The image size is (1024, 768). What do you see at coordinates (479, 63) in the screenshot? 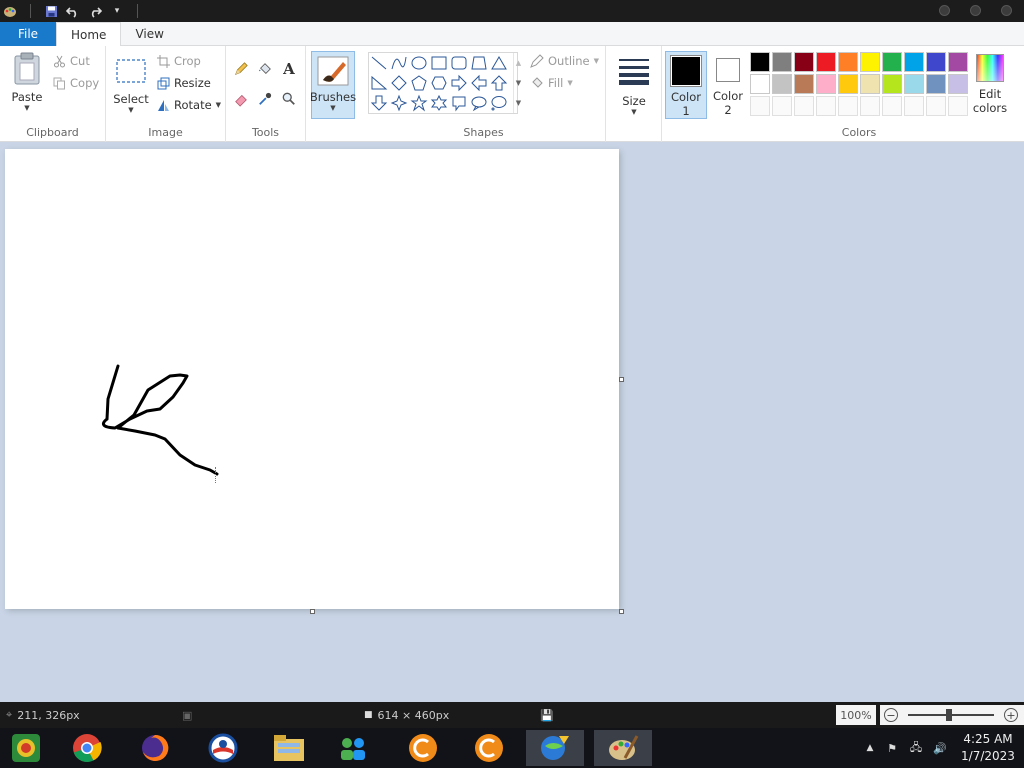
I see `polygon-shape-icon` at bounding box center [479, 63].